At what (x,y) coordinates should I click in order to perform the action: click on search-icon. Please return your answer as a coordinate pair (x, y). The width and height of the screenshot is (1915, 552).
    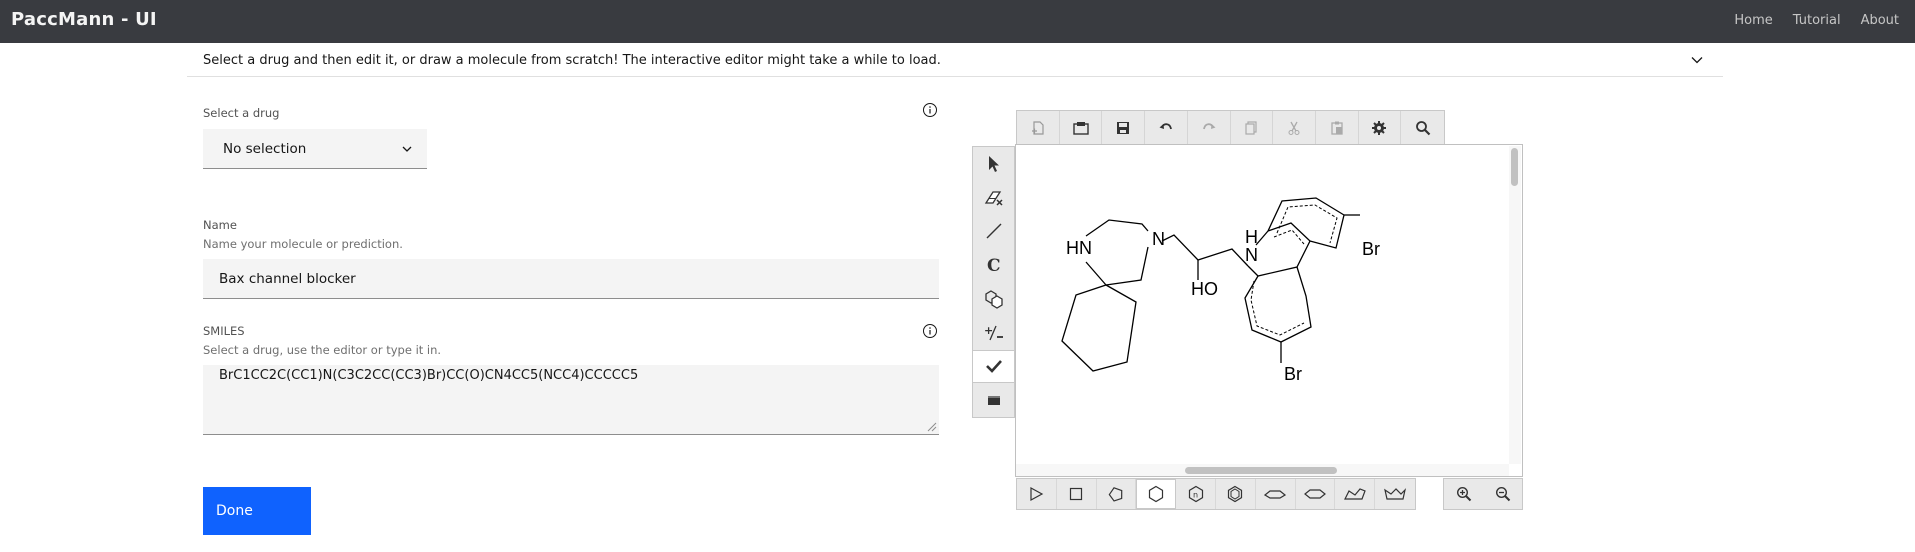
    Looking at the image, I should click on (1422, 127).